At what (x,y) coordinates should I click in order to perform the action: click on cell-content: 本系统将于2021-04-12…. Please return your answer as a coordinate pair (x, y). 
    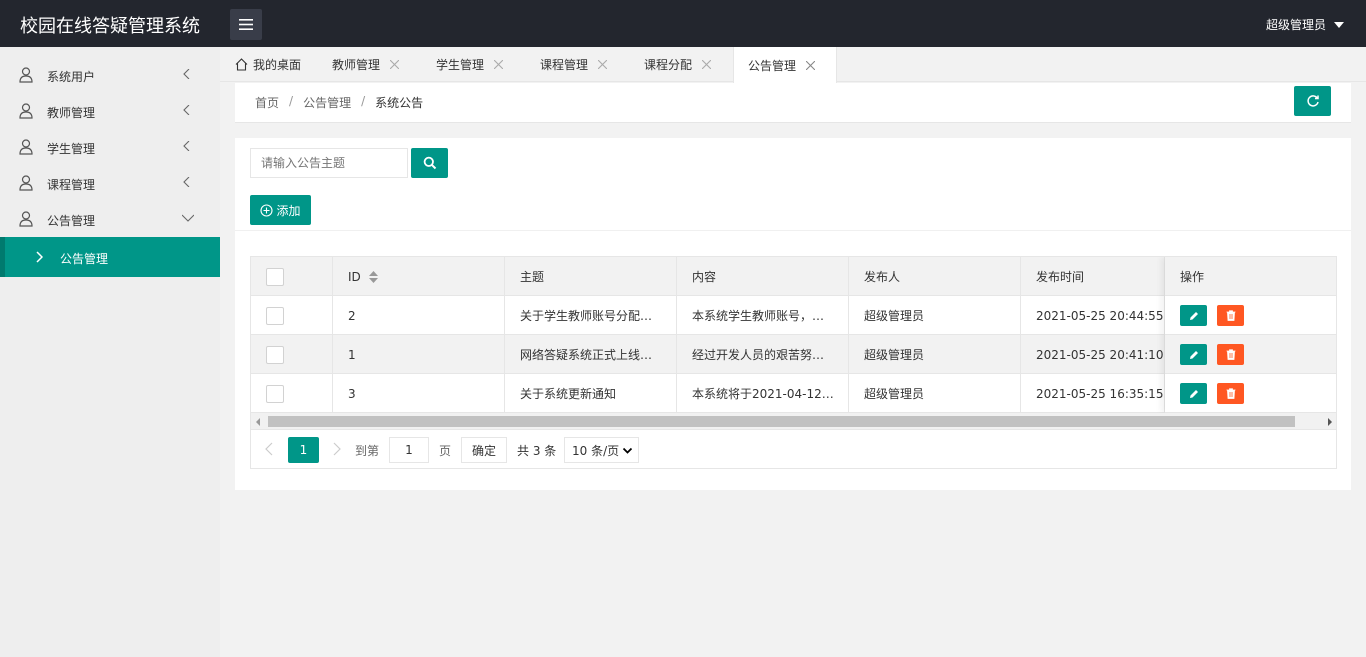
    Looking at the image, I should click on (763, 393).